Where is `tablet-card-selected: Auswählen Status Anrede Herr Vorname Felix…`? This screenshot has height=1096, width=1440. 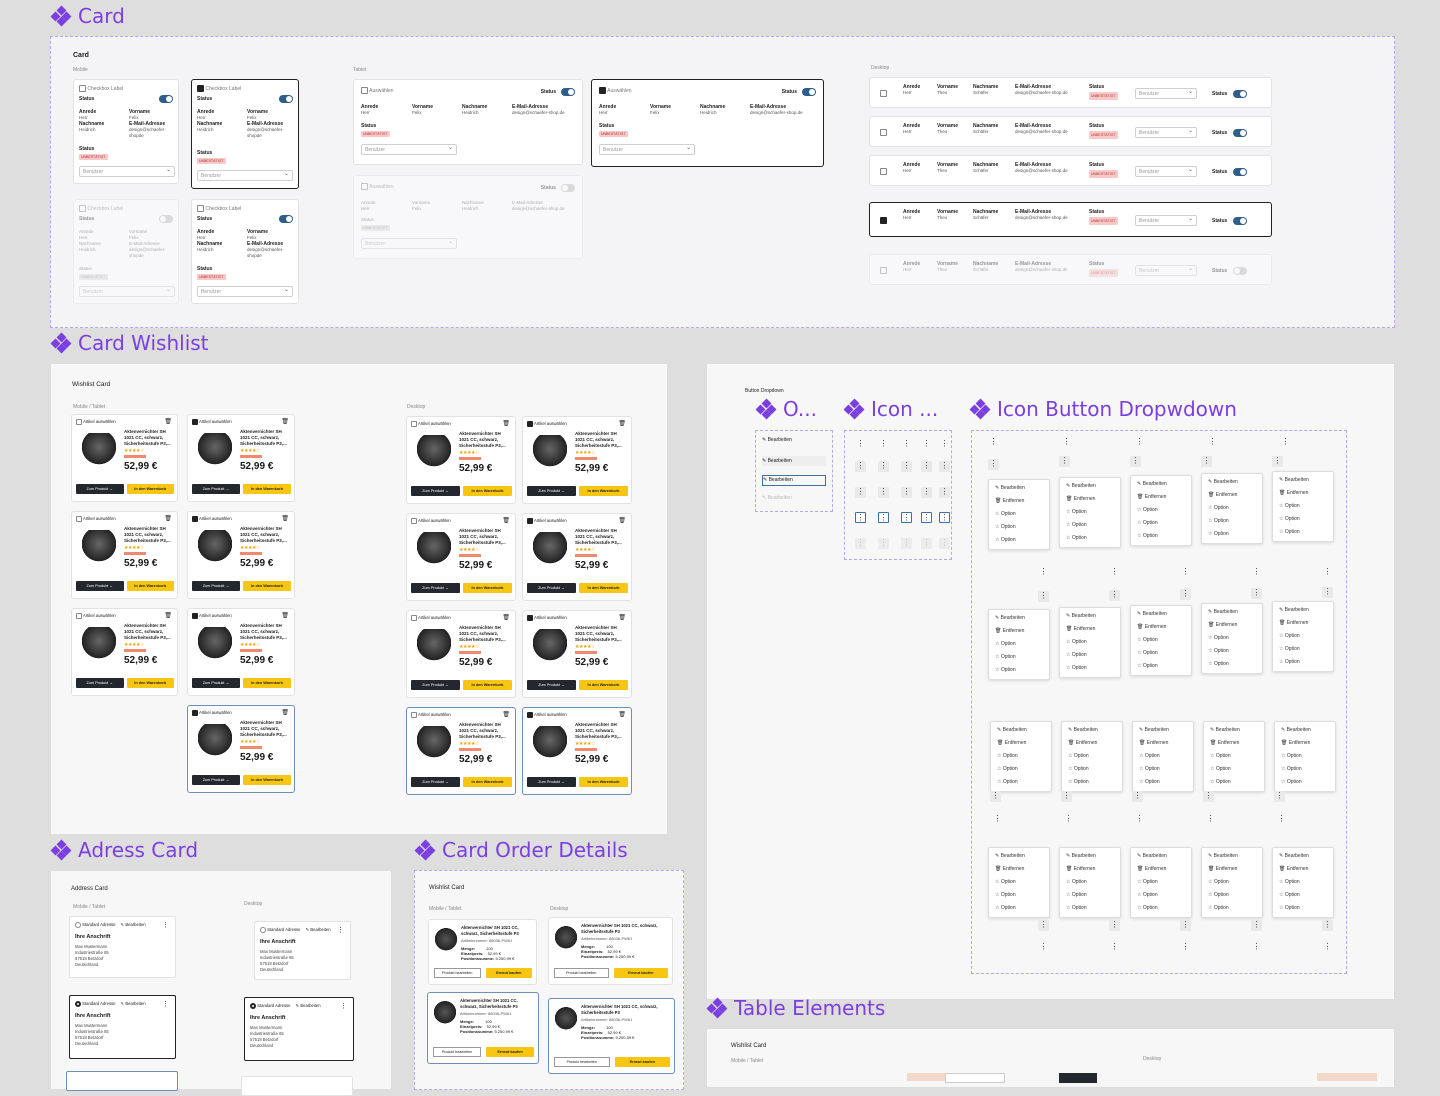
tablet-card-selected: Auswählen Status Anrede Herr Vorname Felix… is located at coordinates (707, 123).